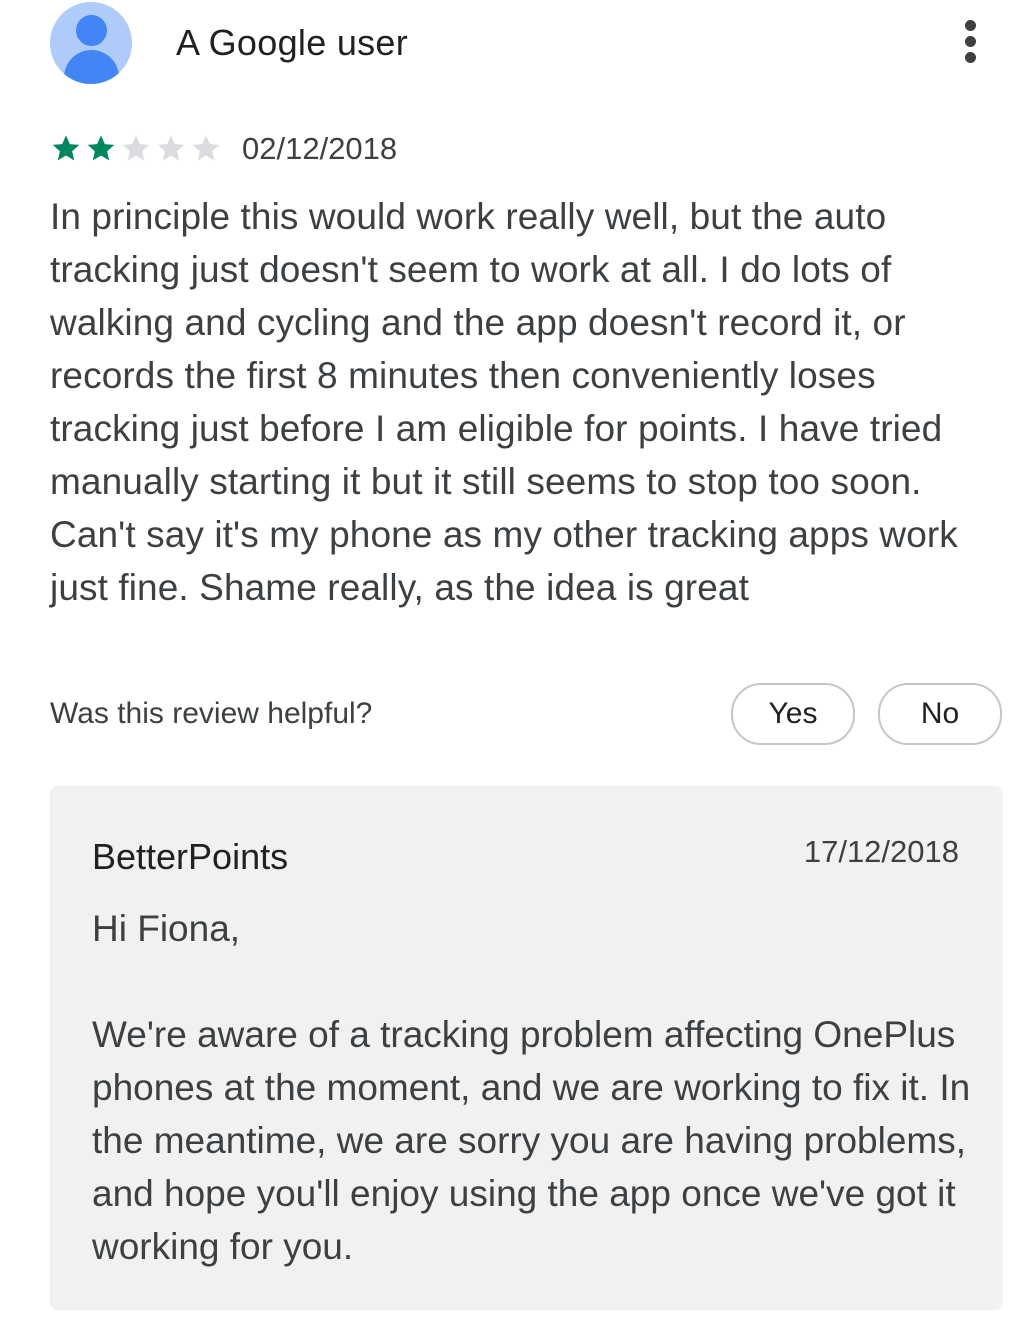 Image resolution: width=1028 pixels, height=1326 pixels. What do you see at coordinates (91, 67) in the screenshot?
I see `avatar-body` at bounding box center [91, 67].